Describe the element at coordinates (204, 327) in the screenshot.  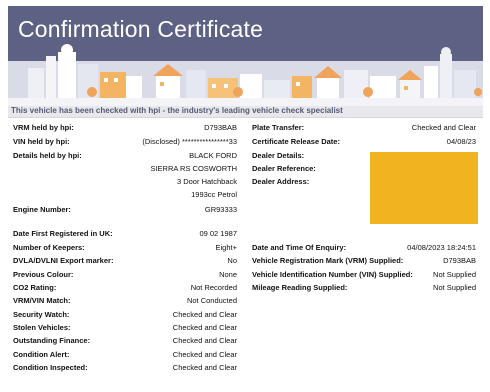
I see `stolen-vehicles-value: Checked and Clear` at that location.